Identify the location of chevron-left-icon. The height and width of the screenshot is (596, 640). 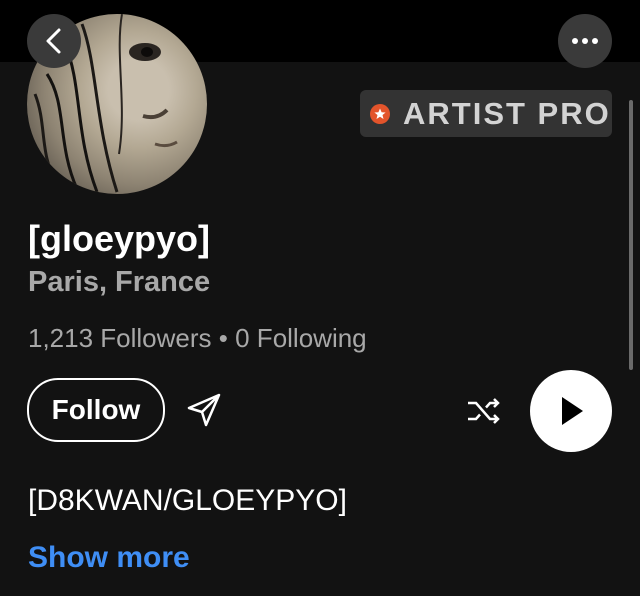
(53, 41).